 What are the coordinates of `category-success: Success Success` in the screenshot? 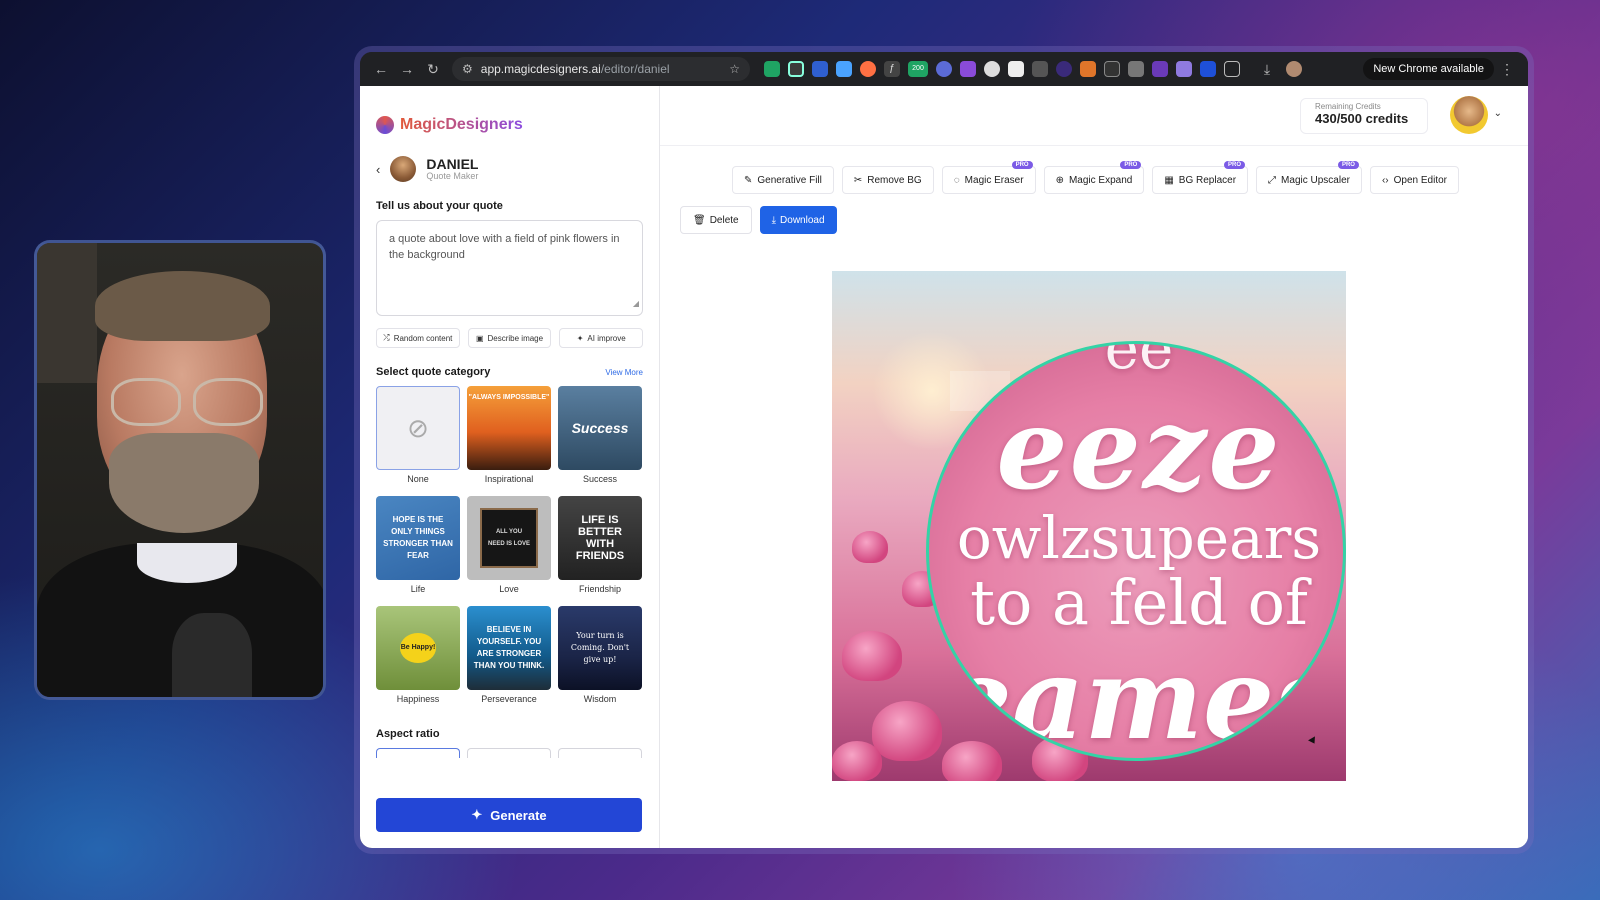 It's located at (600, 435).